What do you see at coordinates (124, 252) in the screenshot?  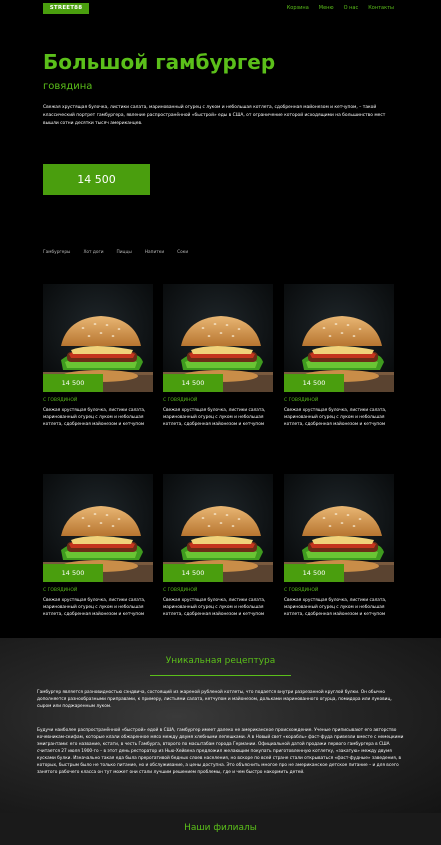 I see `tab-pizza: Пиццы` at bounding box center [124, 252].